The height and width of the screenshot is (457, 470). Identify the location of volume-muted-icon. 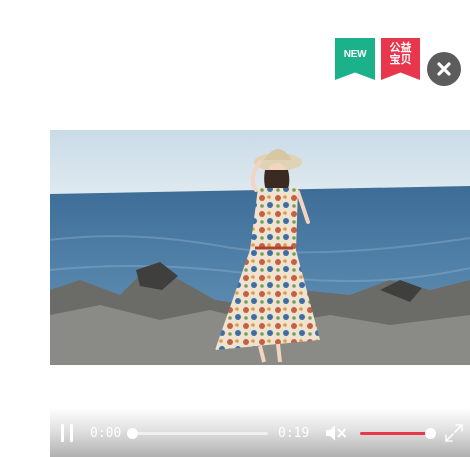
(336, 433).